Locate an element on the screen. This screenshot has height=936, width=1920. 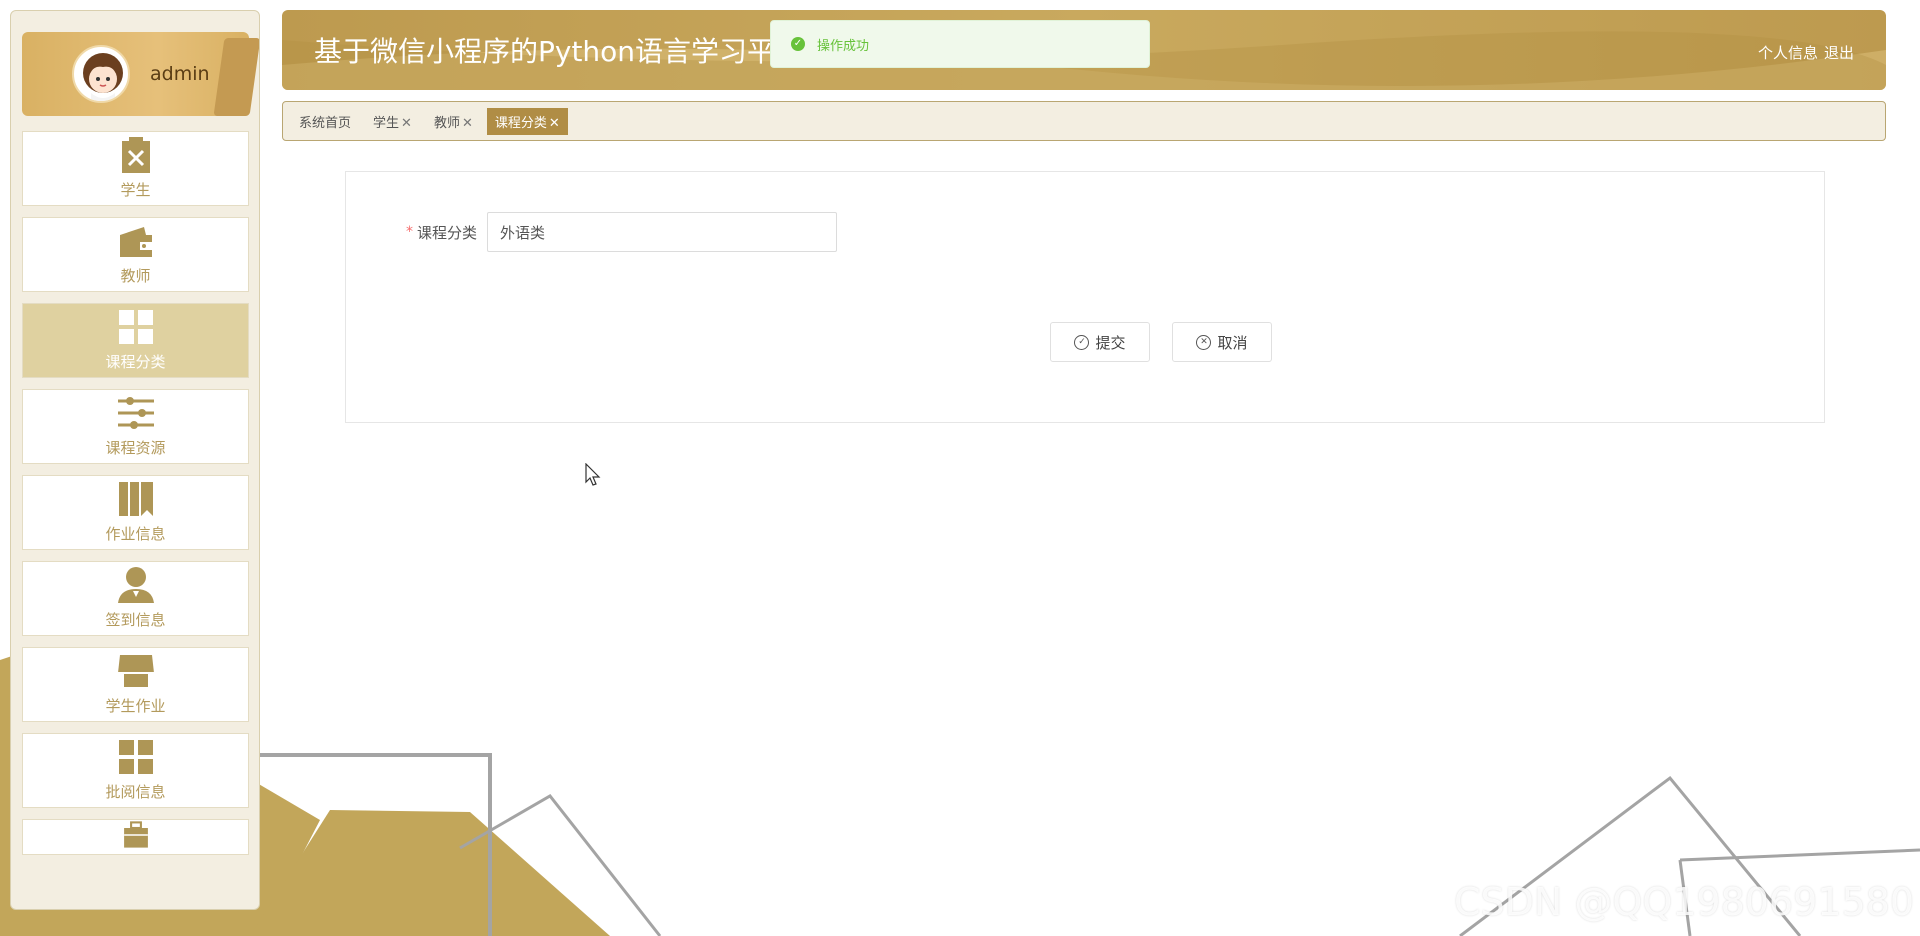
sidebar-item-label: 批阅信息 is located at coordinates (135, 792).